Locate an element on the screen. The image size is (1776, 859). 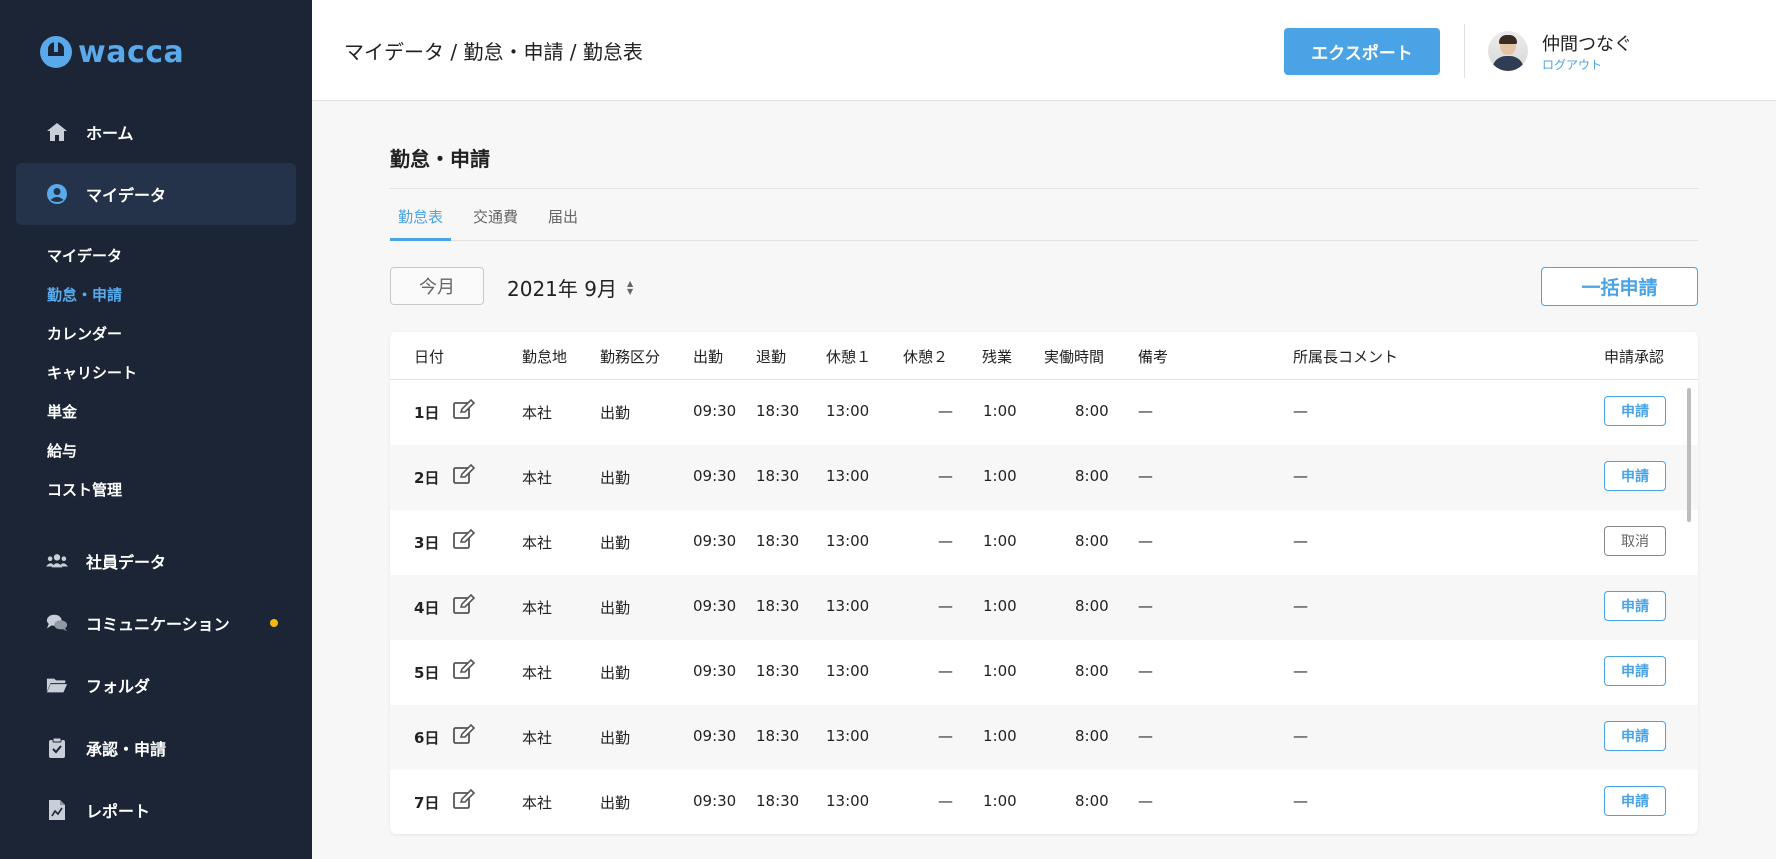
tab-attendance-sheet: 勤怠表 is located at coordinates (421, 220).